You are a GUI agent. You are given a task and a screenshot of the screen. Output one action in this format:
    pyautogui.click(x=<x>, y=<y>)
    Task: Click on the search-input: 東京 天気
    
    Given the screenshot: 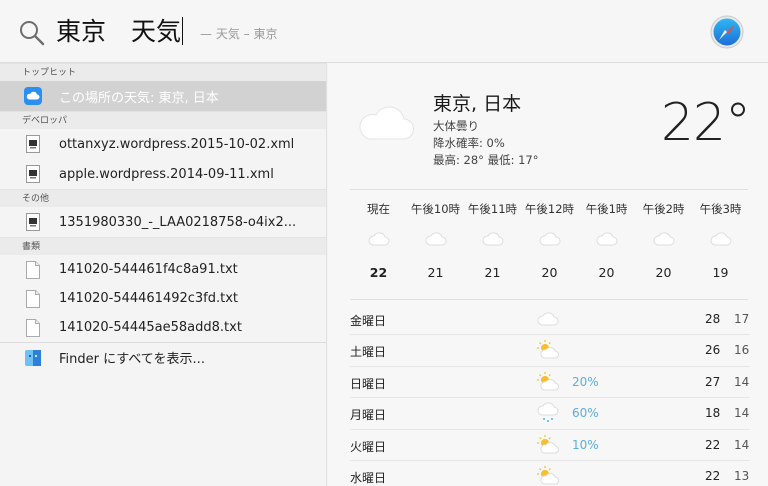 What is the action you would take?
    pyautogui.click(x=120, y=32)
    